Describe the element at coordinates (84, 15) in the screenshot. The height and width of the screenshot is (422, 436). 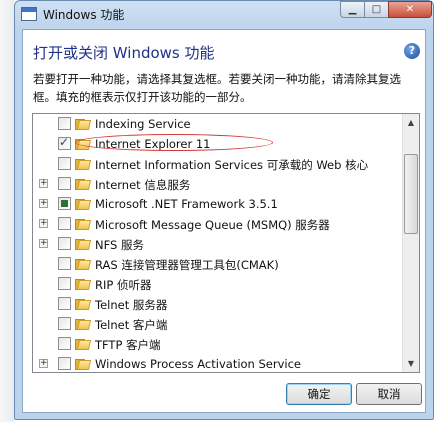
I see `window-title: Windows 功能` at that location.